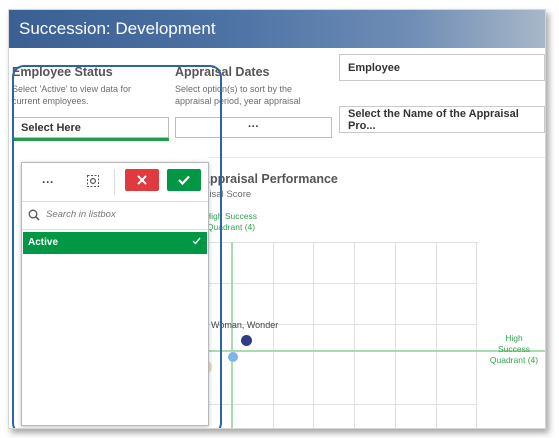 This screenshot has height=438, width=559. What do you see at coordinates (117, 28) in the screenshot?
I see `sheet-title: Succession: Development` at bounding box center [117, 28].